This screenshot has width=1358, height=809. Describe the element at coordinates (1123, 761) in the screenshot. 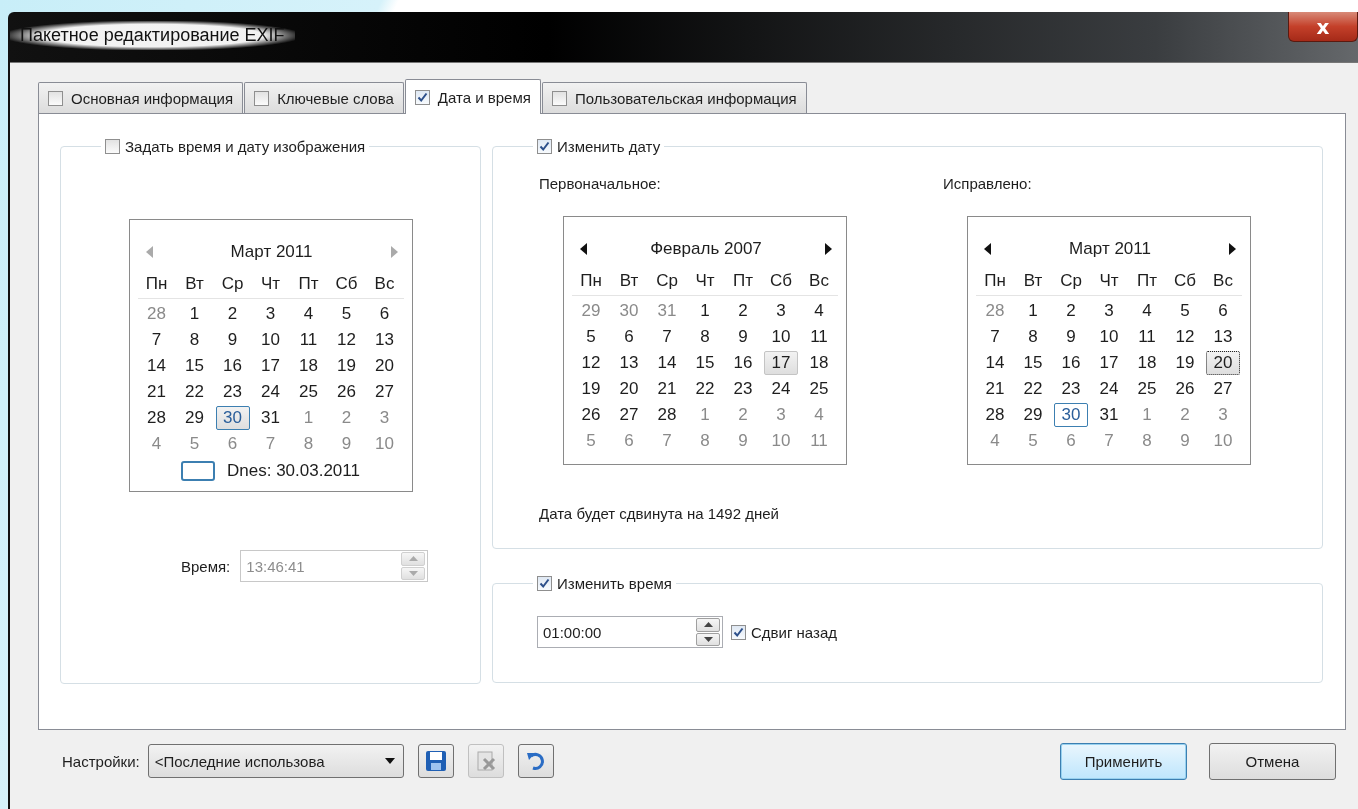

I see `apply-button: Применить` at that location.